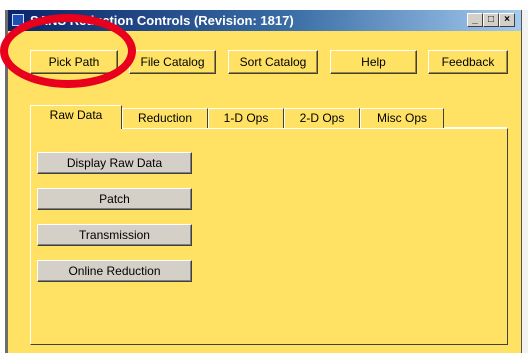 Image resolution: width=528 pixels, height=353 pixels. What do you see at coordinates (491, 20) in the screenshot?
I see `maximize-button: □` at bounding box center [491, 20].